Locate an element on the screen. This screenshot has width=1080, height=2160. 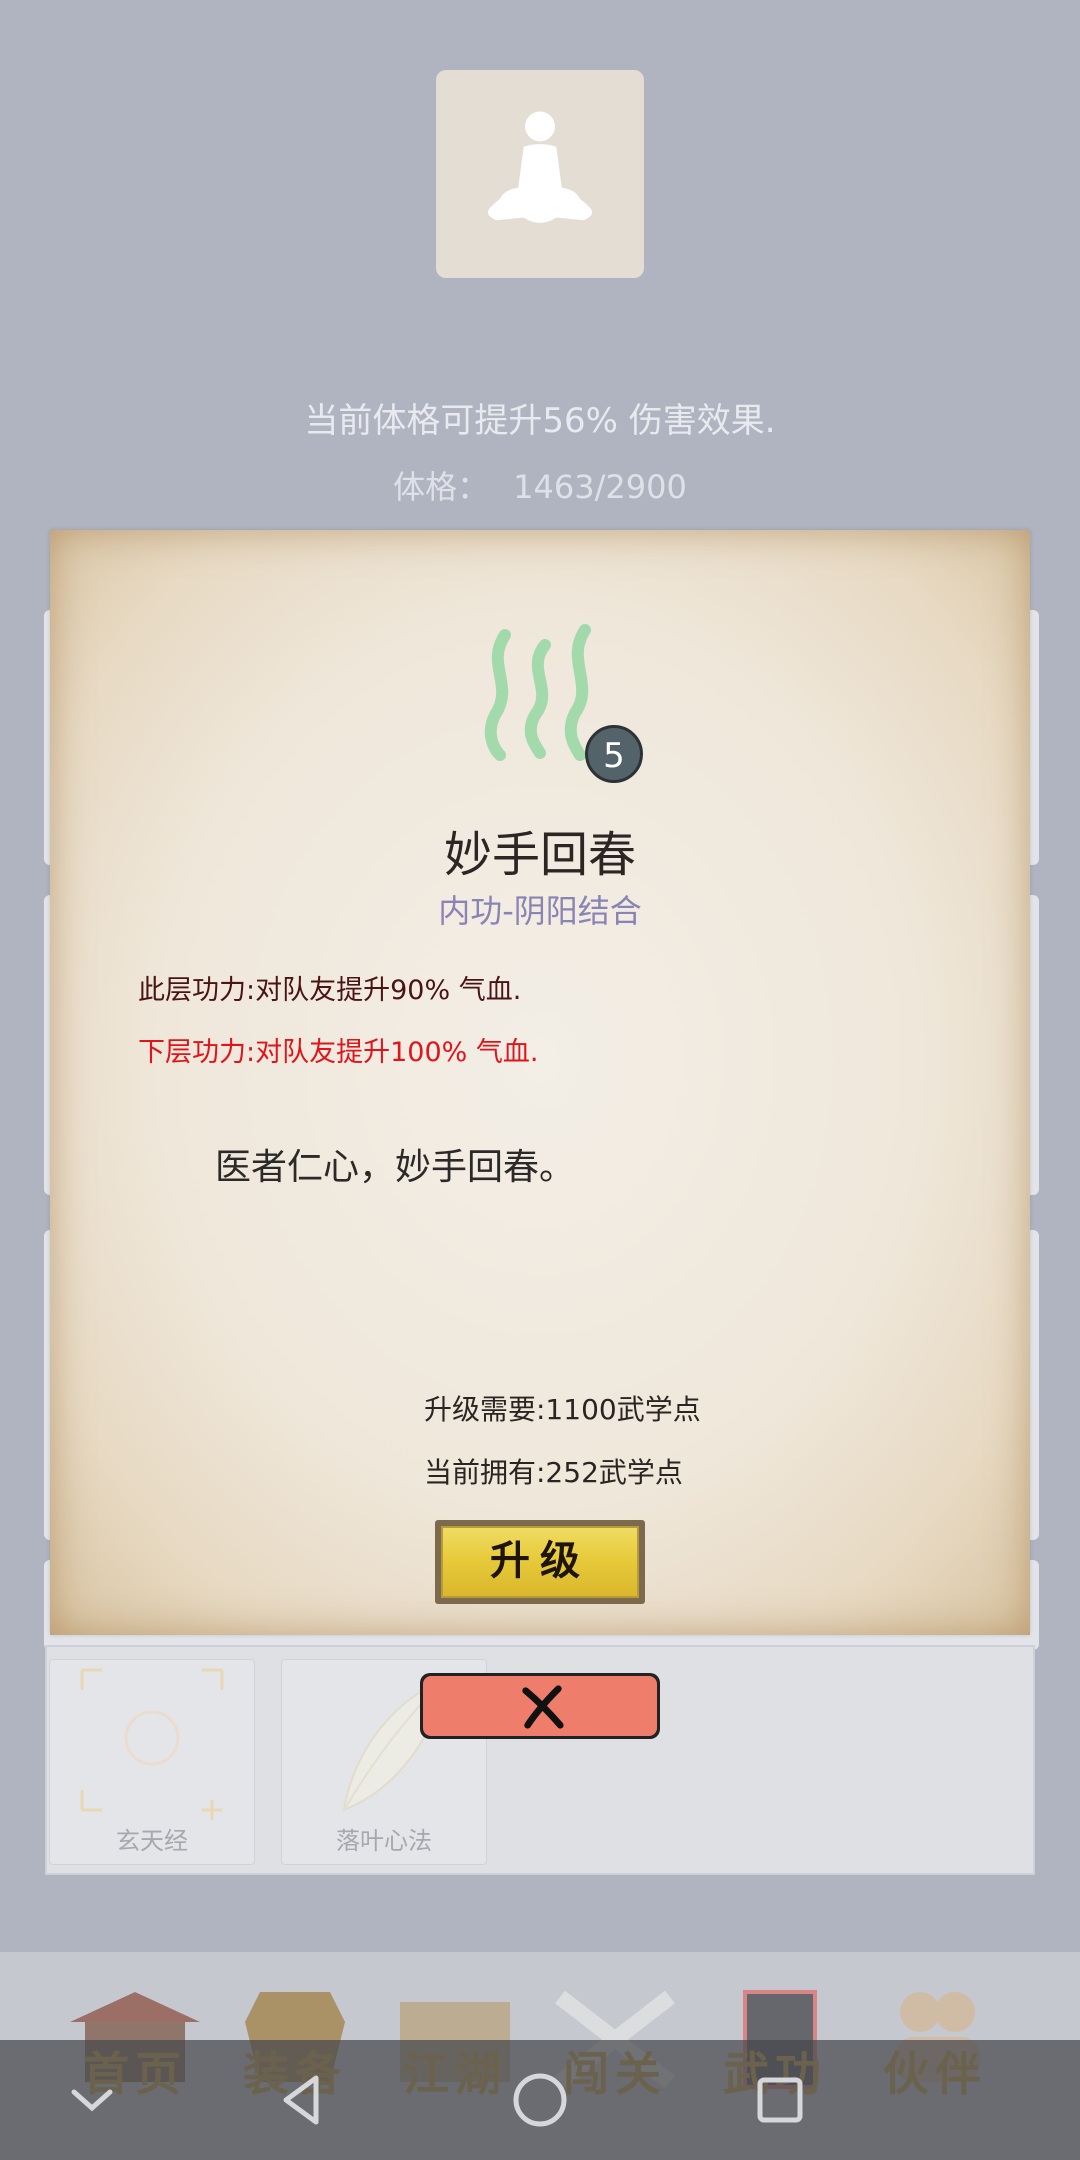
stat-value-line: 体格： 1463/2900 is located at coordinates (540, 485).